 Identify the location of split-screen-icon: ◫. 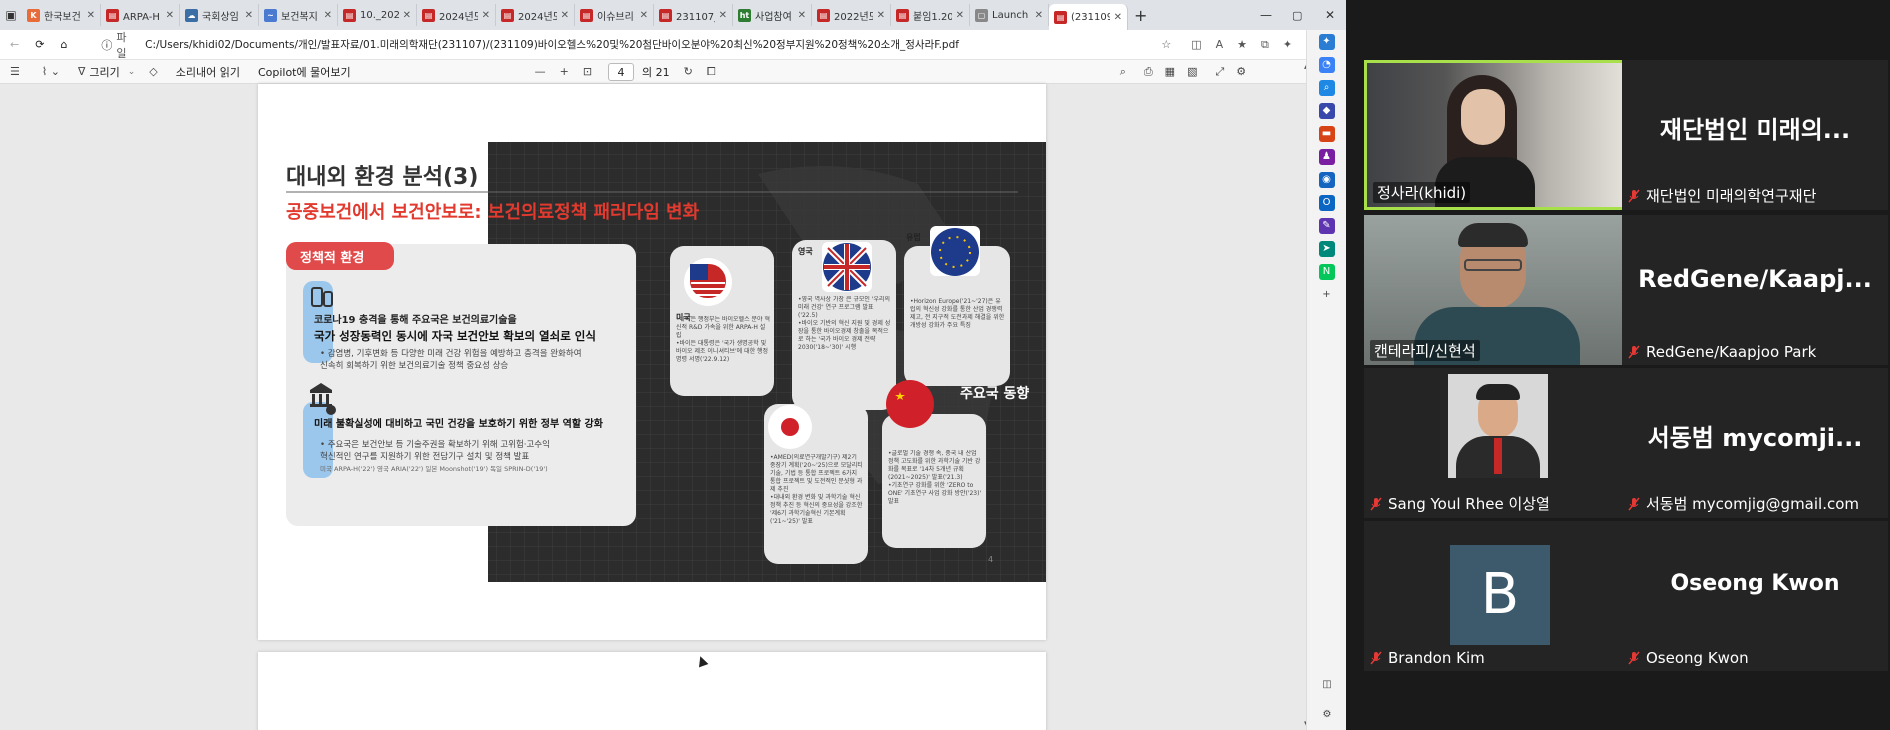
(1196, 44).